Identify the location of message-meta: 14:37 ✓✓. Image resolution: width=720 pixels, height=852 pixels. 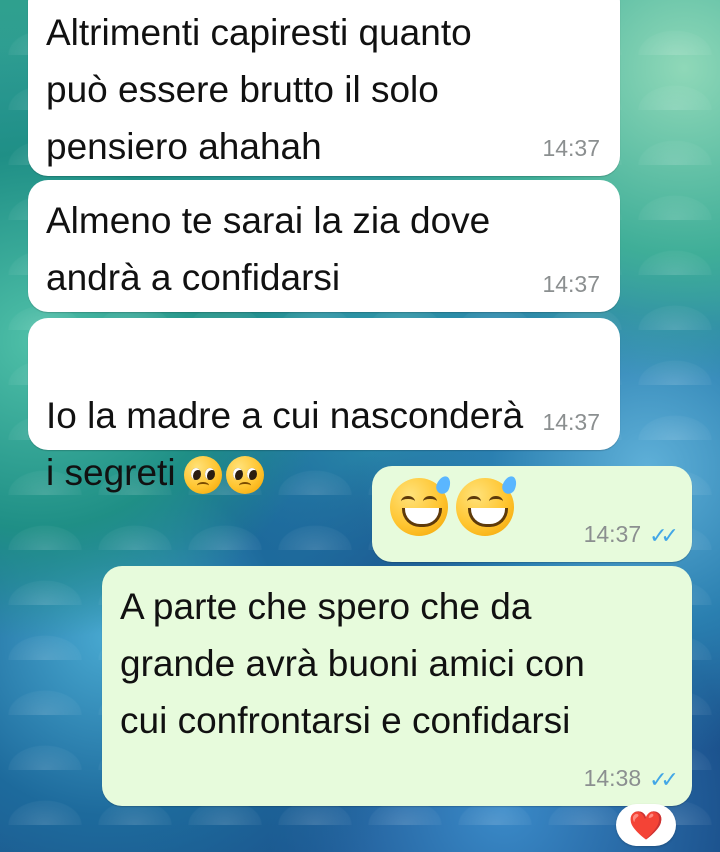
(631, 534).